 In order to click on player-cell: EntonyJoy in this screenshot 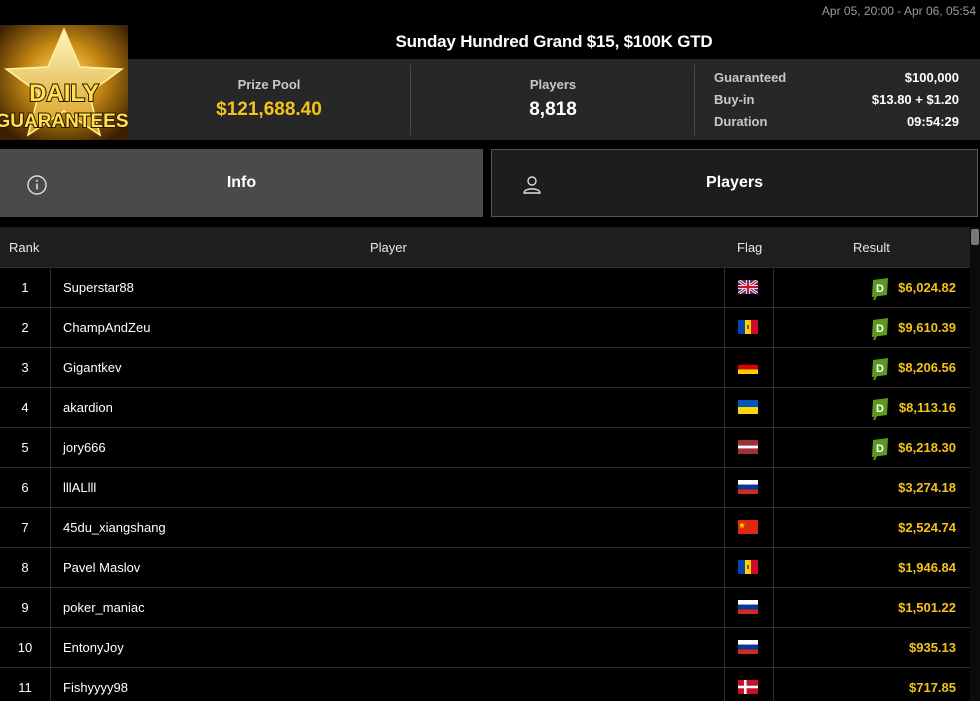, I will do `click(387, 648)`.